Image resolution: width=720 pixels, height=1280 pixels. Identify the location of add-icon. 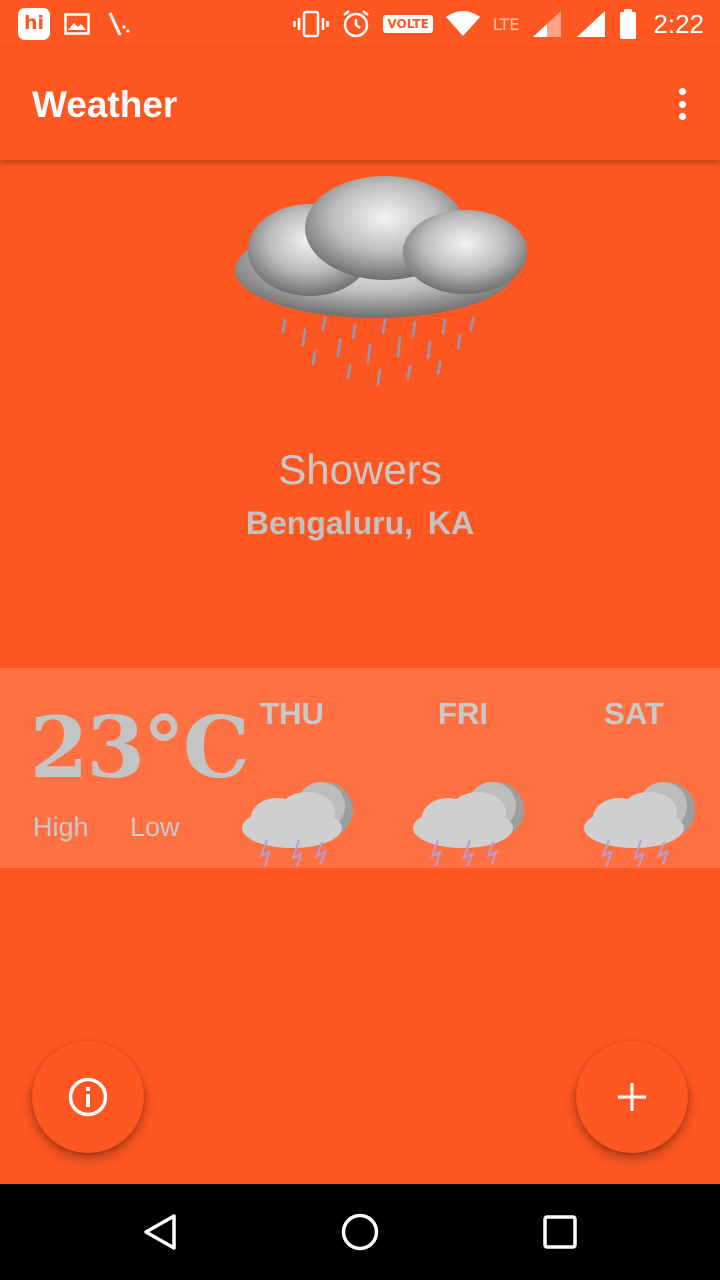
(632, 1097).